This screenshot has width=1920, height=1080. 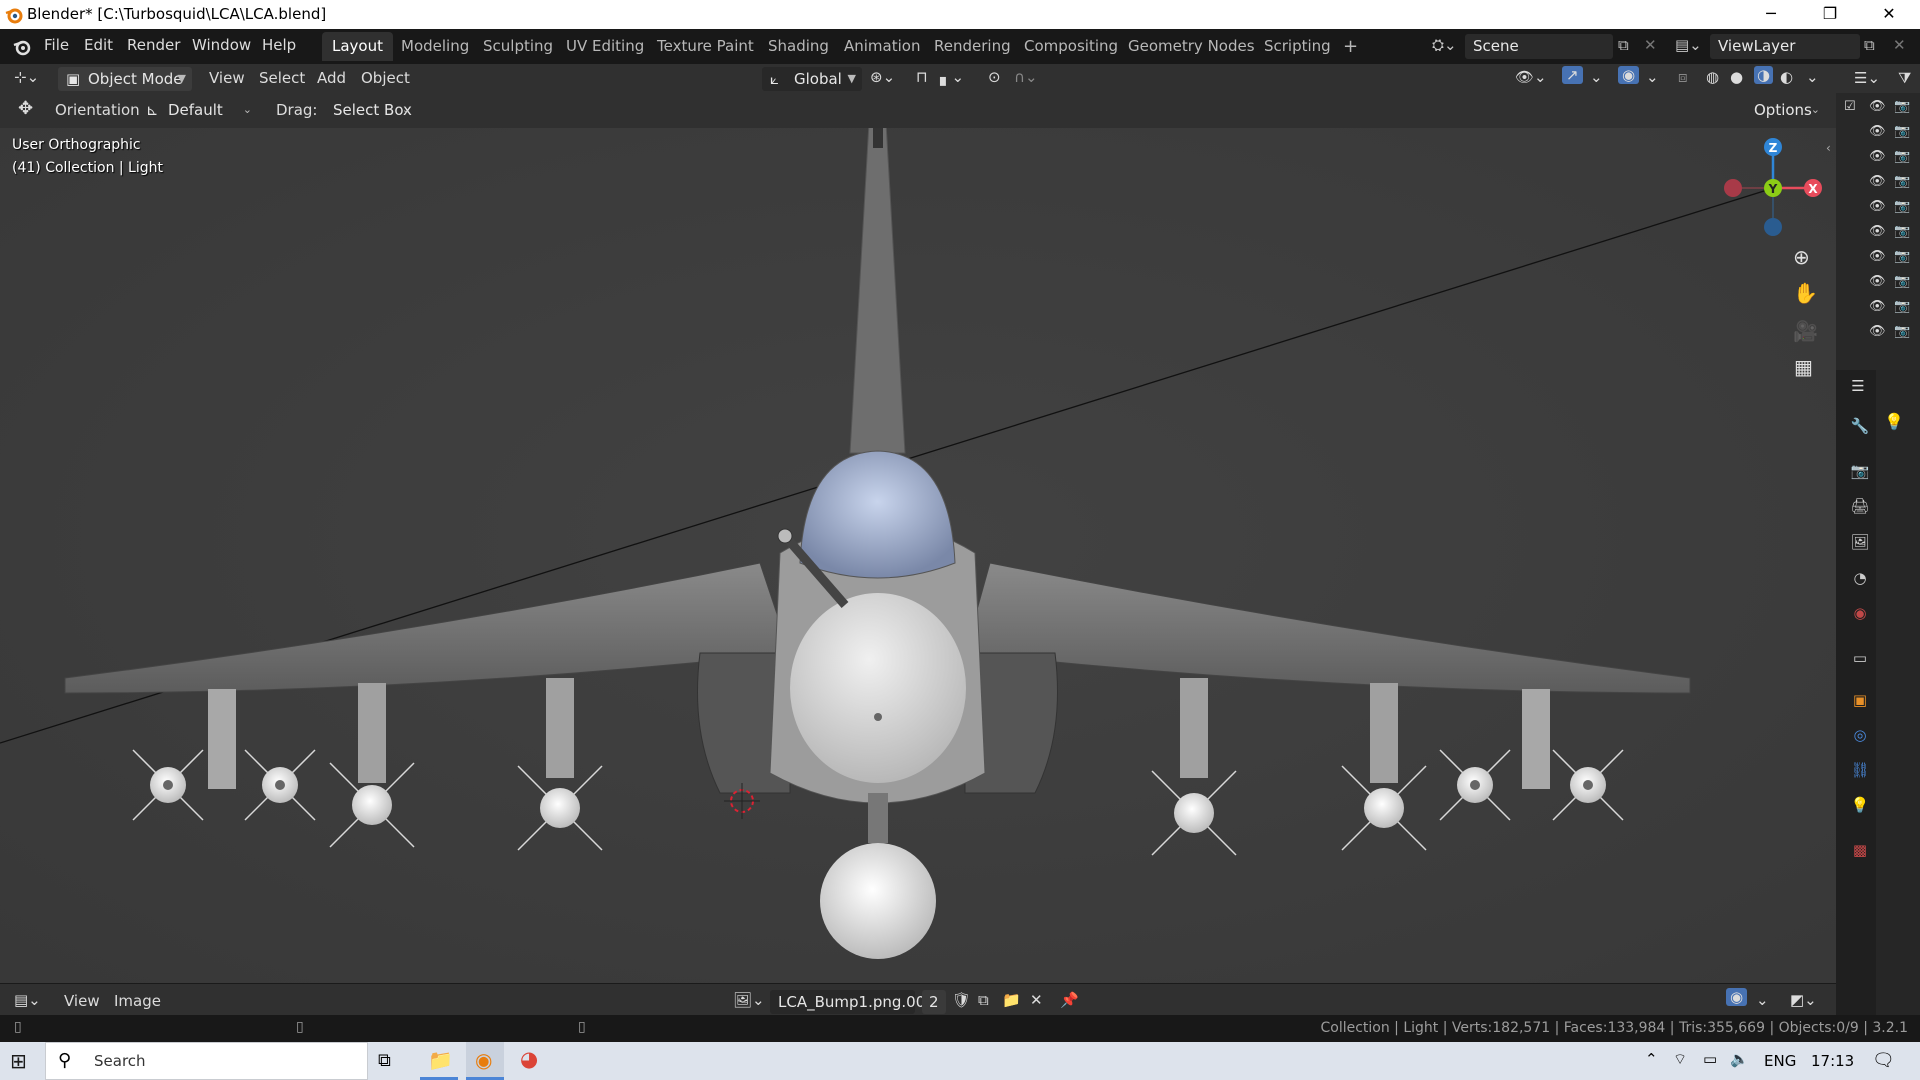 I want to click on tab-animation: Animation, so click(x=882, y=46).